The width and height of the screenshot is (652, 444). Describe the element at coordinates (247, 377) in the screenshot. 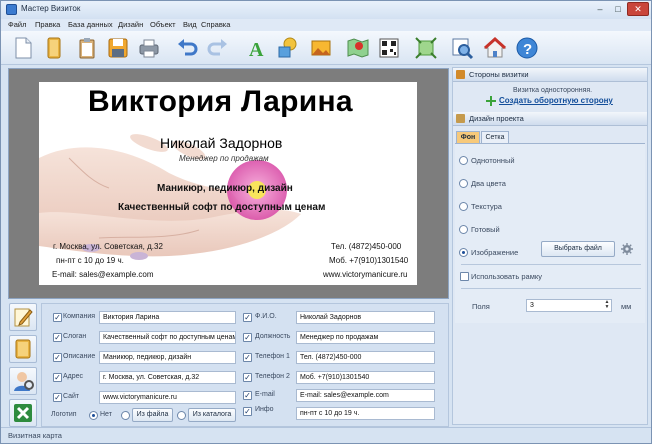

I see `phone2-checkbox: ✓` at that location.